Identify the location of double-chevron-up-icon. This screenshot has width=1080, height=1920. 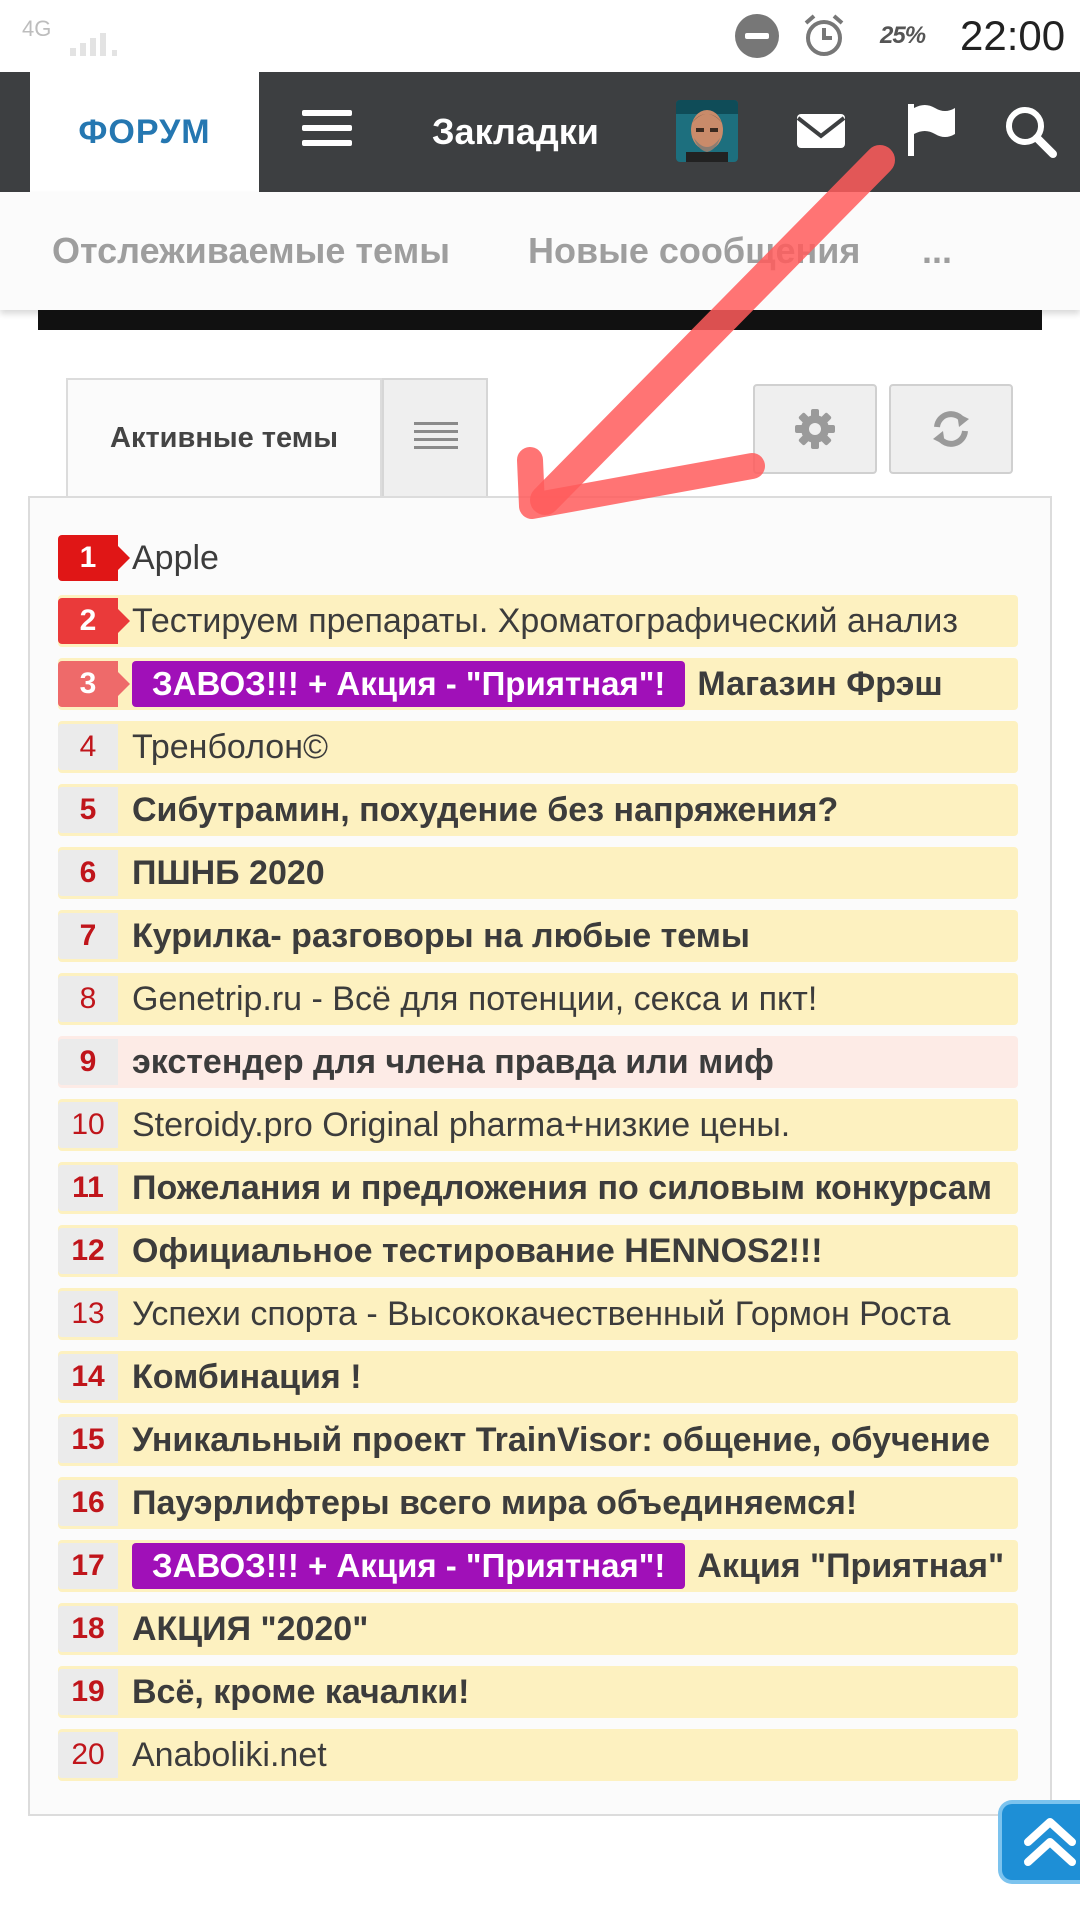
(1050, 1842).